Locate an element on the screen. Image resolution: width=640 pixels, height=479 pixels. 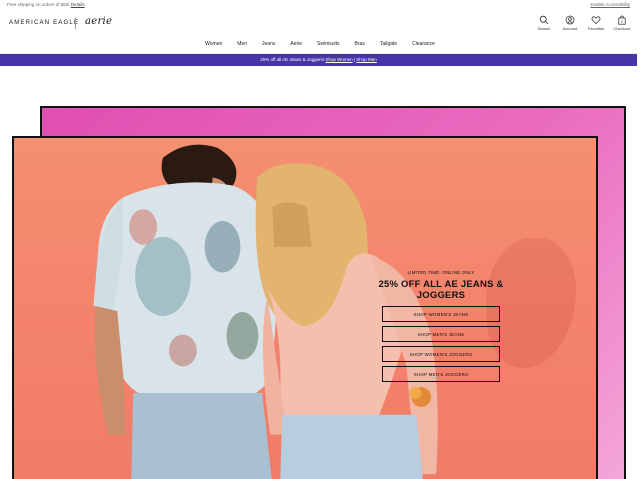
hero-headline: 25% OFF ALL AE JEANS & JOGGERS is located at coordinates (441, 290).